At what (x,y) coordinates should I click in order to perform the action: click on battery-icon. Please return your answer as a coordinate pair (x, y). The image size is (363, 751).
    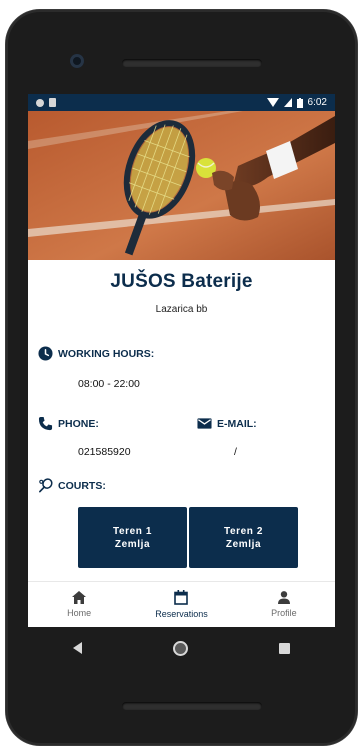
    Looking at the image, I should click on (299, 102).